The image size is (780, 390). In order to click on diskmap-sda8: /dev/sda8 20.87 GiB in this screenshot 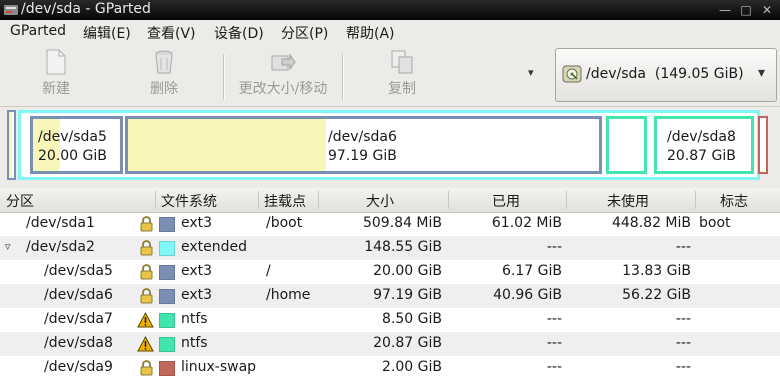, I will do `click(704, 145)`.